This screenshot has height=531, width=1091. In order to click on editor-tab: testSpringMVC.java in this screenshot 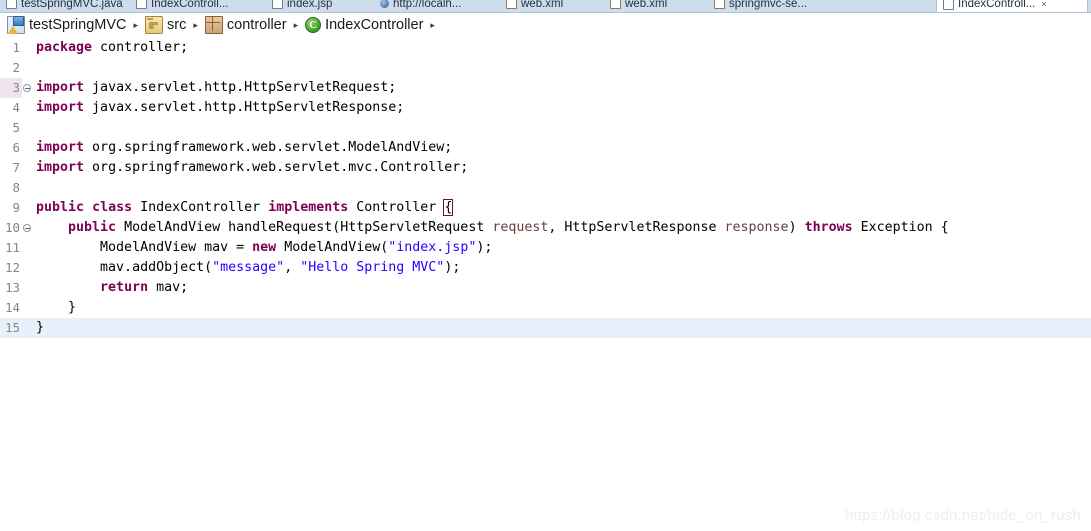, I will do `click(61, 6)`.